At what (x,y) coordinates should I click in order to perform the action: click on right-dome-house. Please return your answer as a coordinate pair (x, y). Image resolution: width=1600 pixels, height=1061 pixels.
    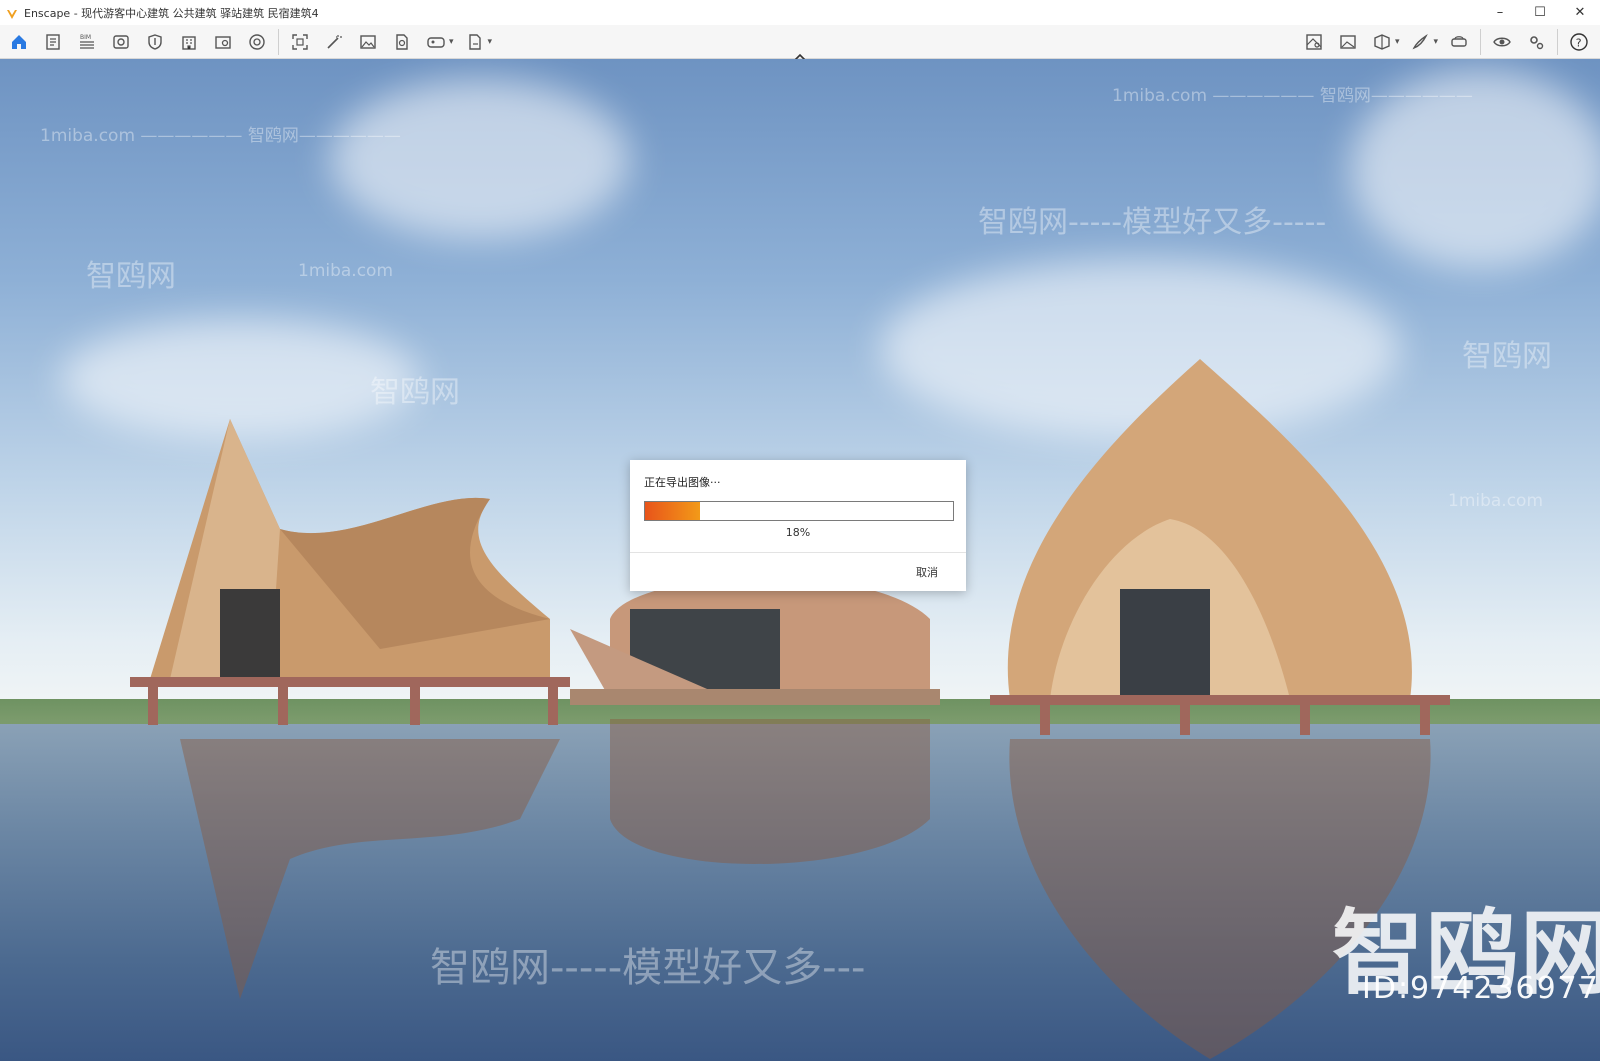
    Looking at the image, I should click on (1220, 532).